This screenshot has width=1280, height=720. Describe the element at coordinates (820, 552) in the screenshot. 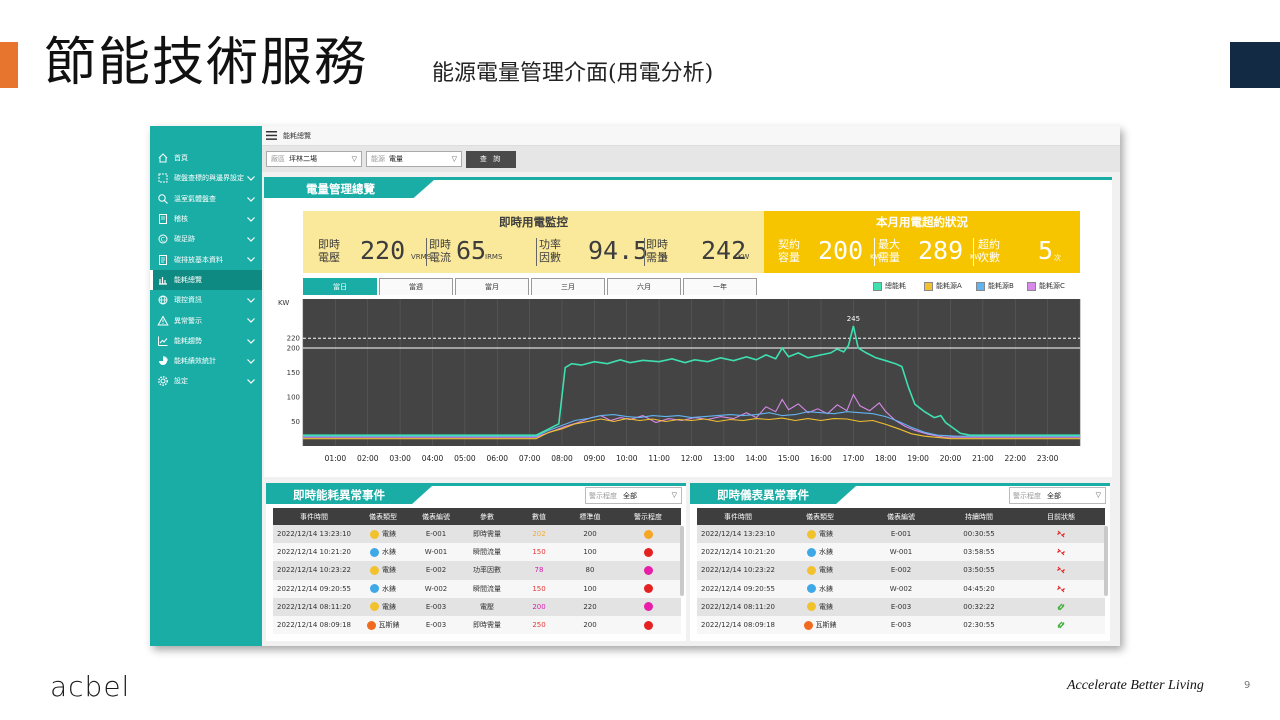

I see `meter-type-cell: 水錶` at that location.